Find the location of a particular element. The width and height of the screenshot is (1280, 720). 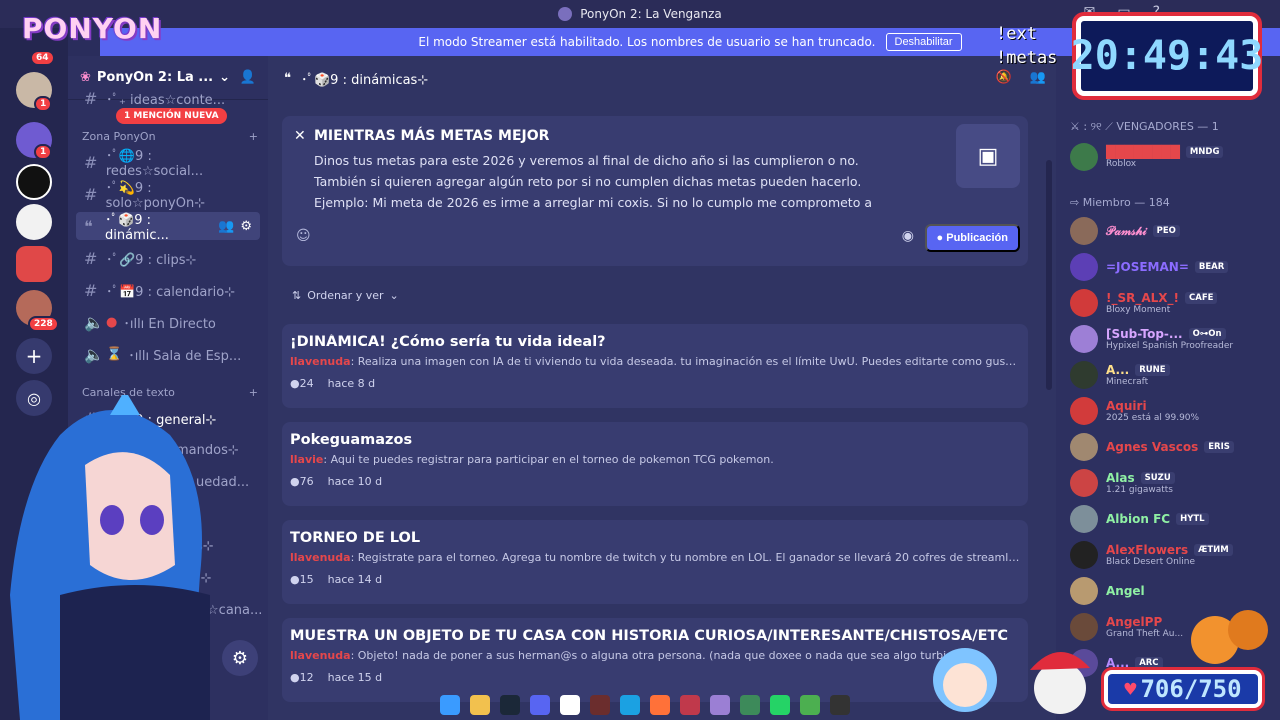

firefox-icon is located at coordinates (660, 705).